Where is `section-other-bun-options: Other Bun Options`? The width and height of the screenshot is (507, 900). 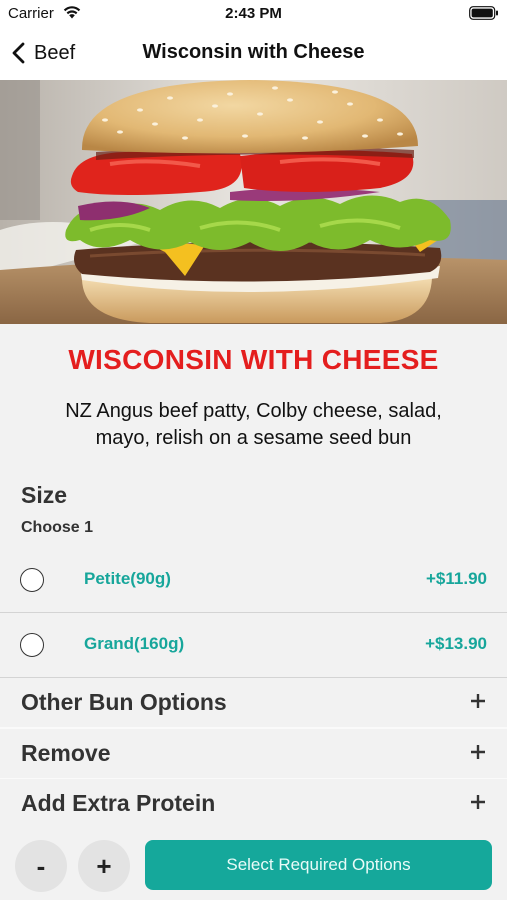
section-other-bun-options: Other Bun Options is located at coordinates (253, 703).